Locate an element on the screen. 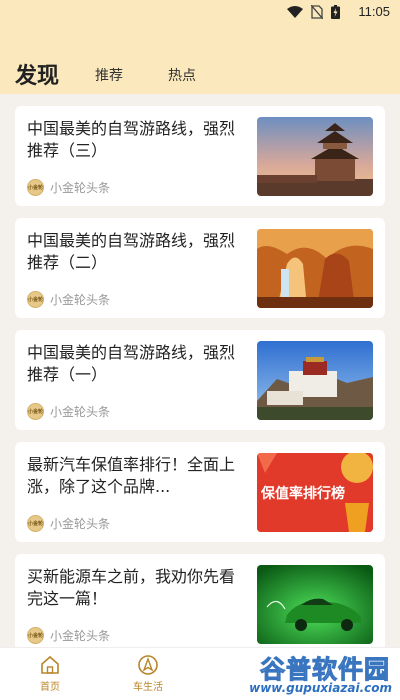  watermark: 谷普软件园 www.gupuxiazai.com is located at coordinates (300, 674).